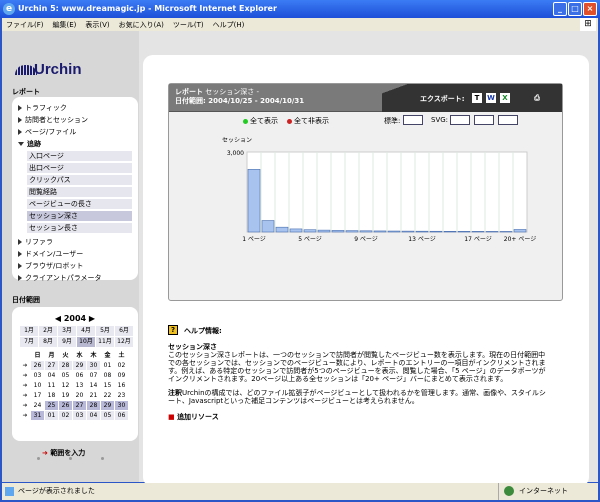  What do you see at coordinates (79, 385) in the screenshot?
I see `day-cell: 13` at bounding box center [79, 385].